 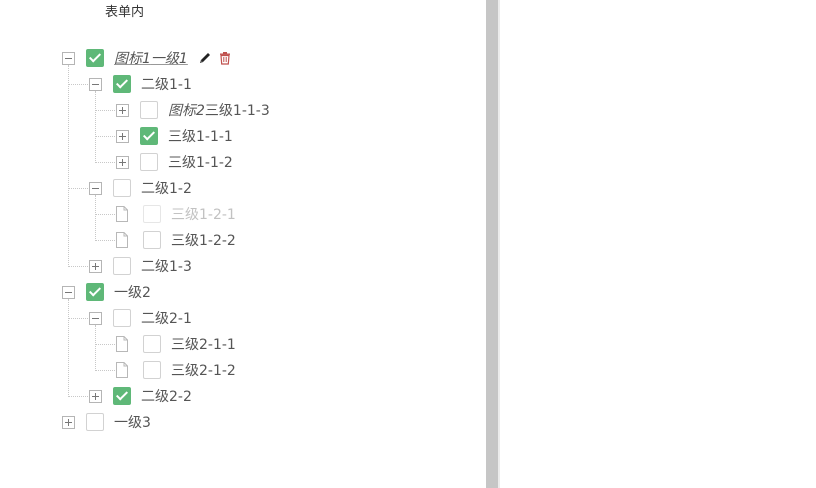 I want to click on node-label-text: 二级1-3, so click(x=166, y=267).